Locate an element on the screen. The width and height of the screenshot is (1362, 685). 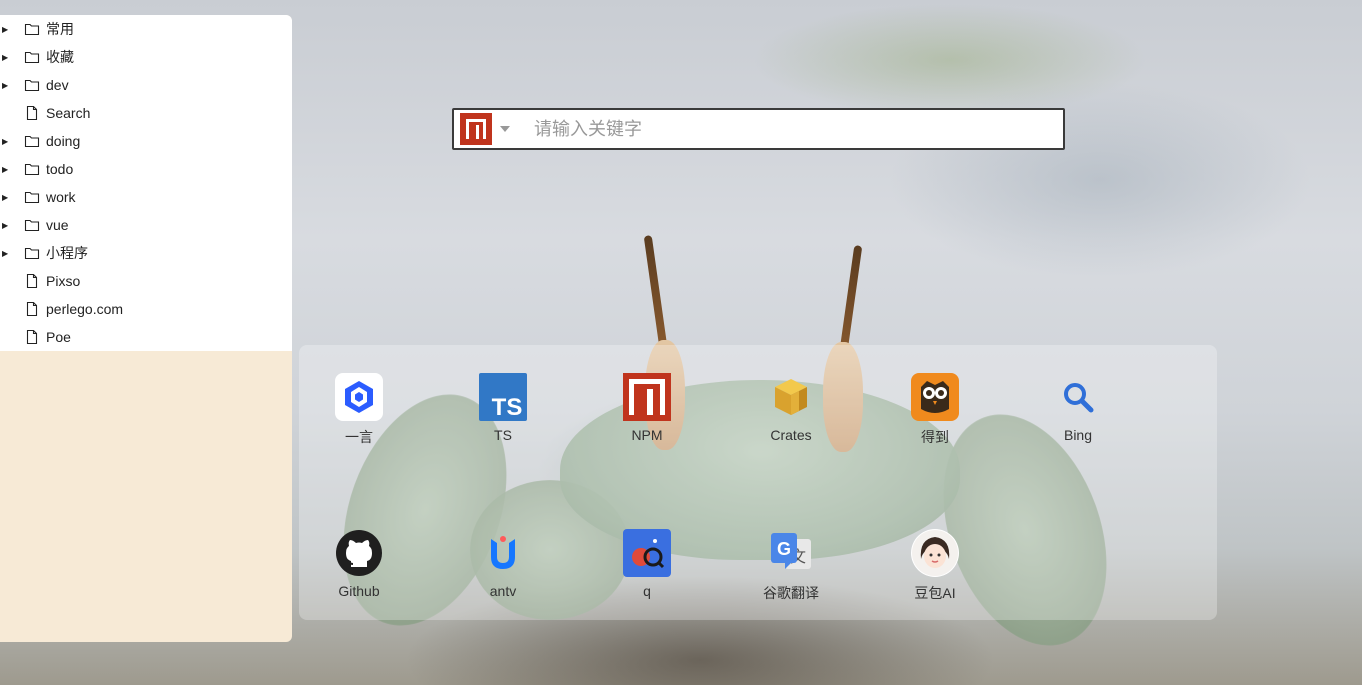
bookmark-link-search: ▶ Search is located at coordinates (146, 113).